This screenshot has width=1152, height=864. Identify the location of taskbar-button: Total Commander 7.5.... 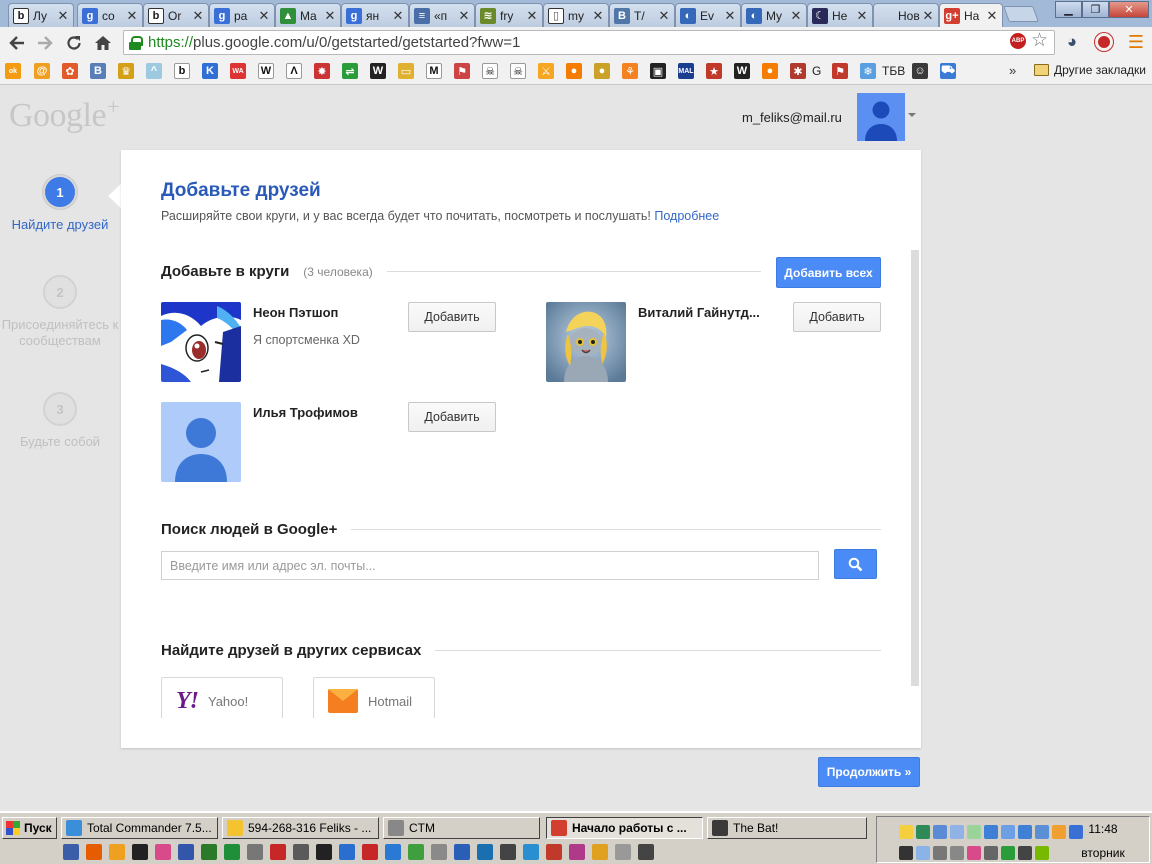
(139, 828).